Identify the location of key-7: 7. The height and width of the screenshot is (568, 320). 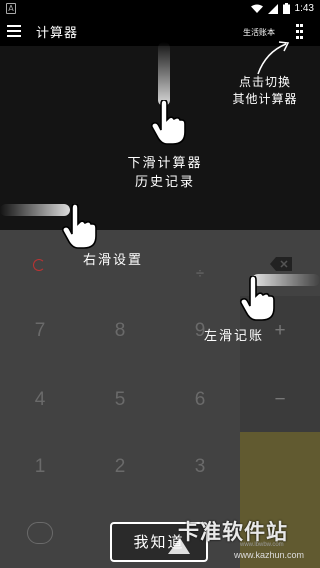
(40, 331).